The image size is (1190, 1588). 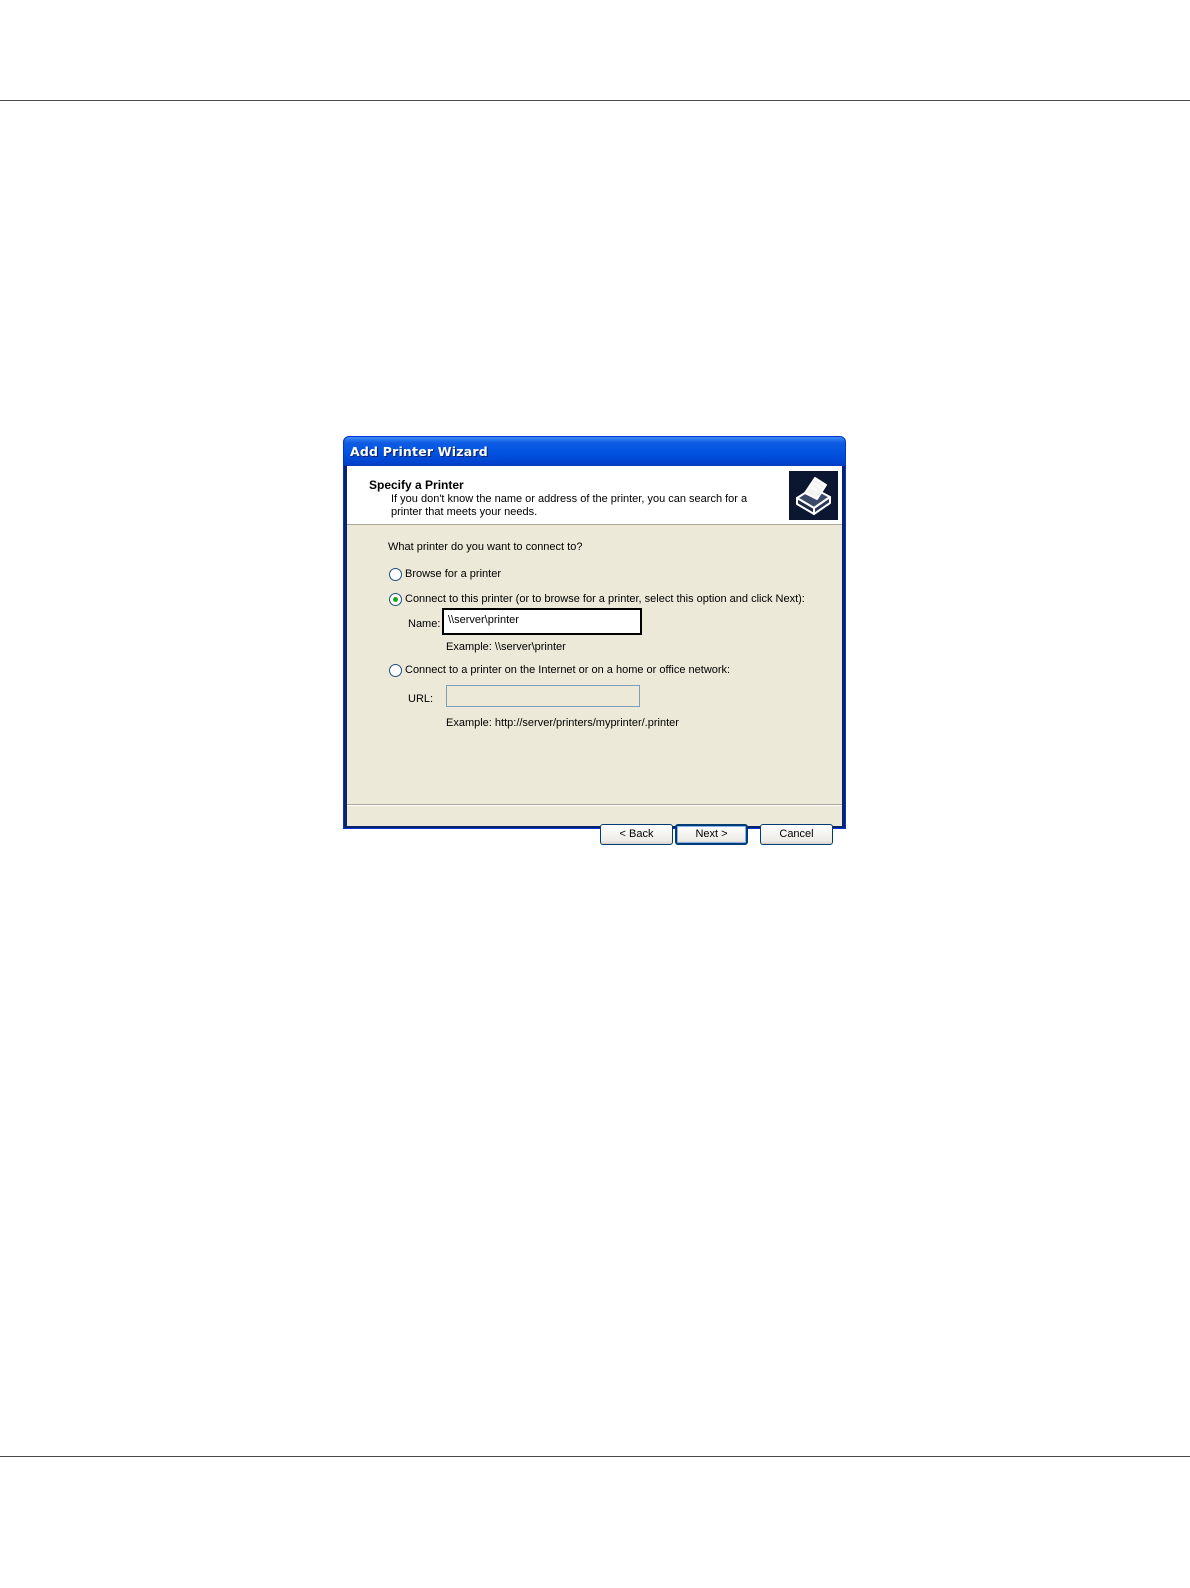 I want to click on name-field-label: Name:, so click(x=424, y=624).